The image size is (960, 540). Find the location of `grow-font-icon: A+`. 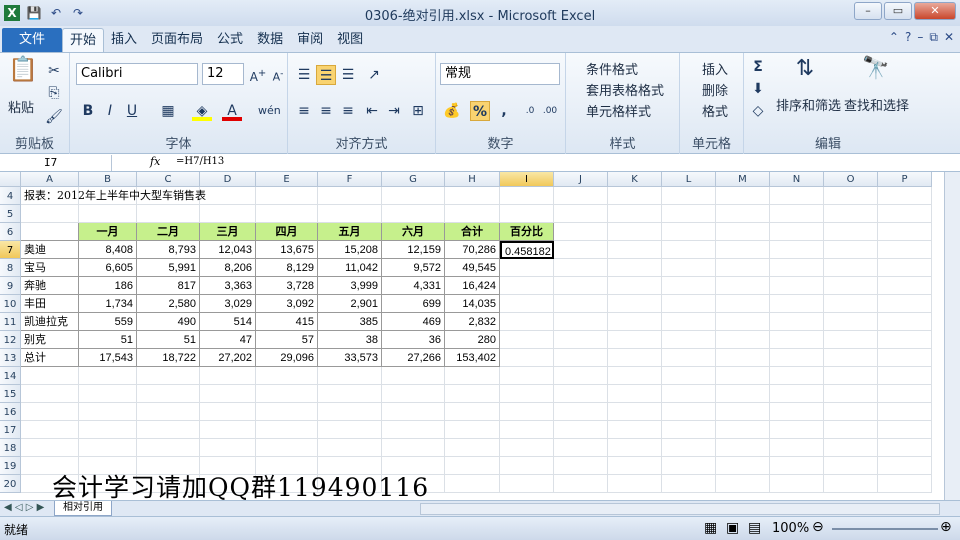

grow-font-icon: A+ is located at coordinates (258, 74).